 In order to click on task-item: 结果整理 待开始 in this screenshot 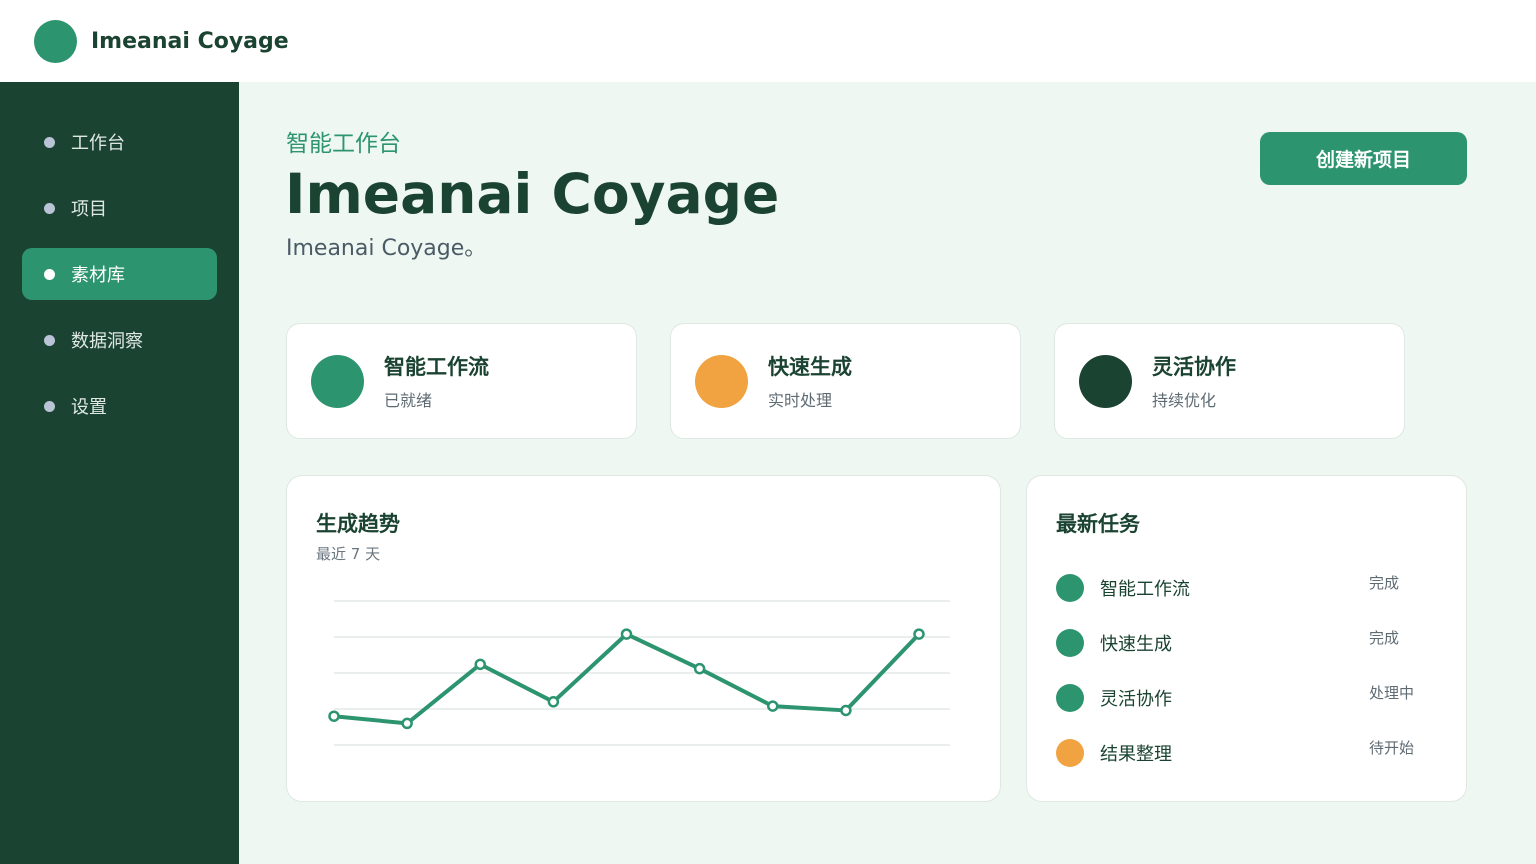, I will do `click(1246, 752)`.